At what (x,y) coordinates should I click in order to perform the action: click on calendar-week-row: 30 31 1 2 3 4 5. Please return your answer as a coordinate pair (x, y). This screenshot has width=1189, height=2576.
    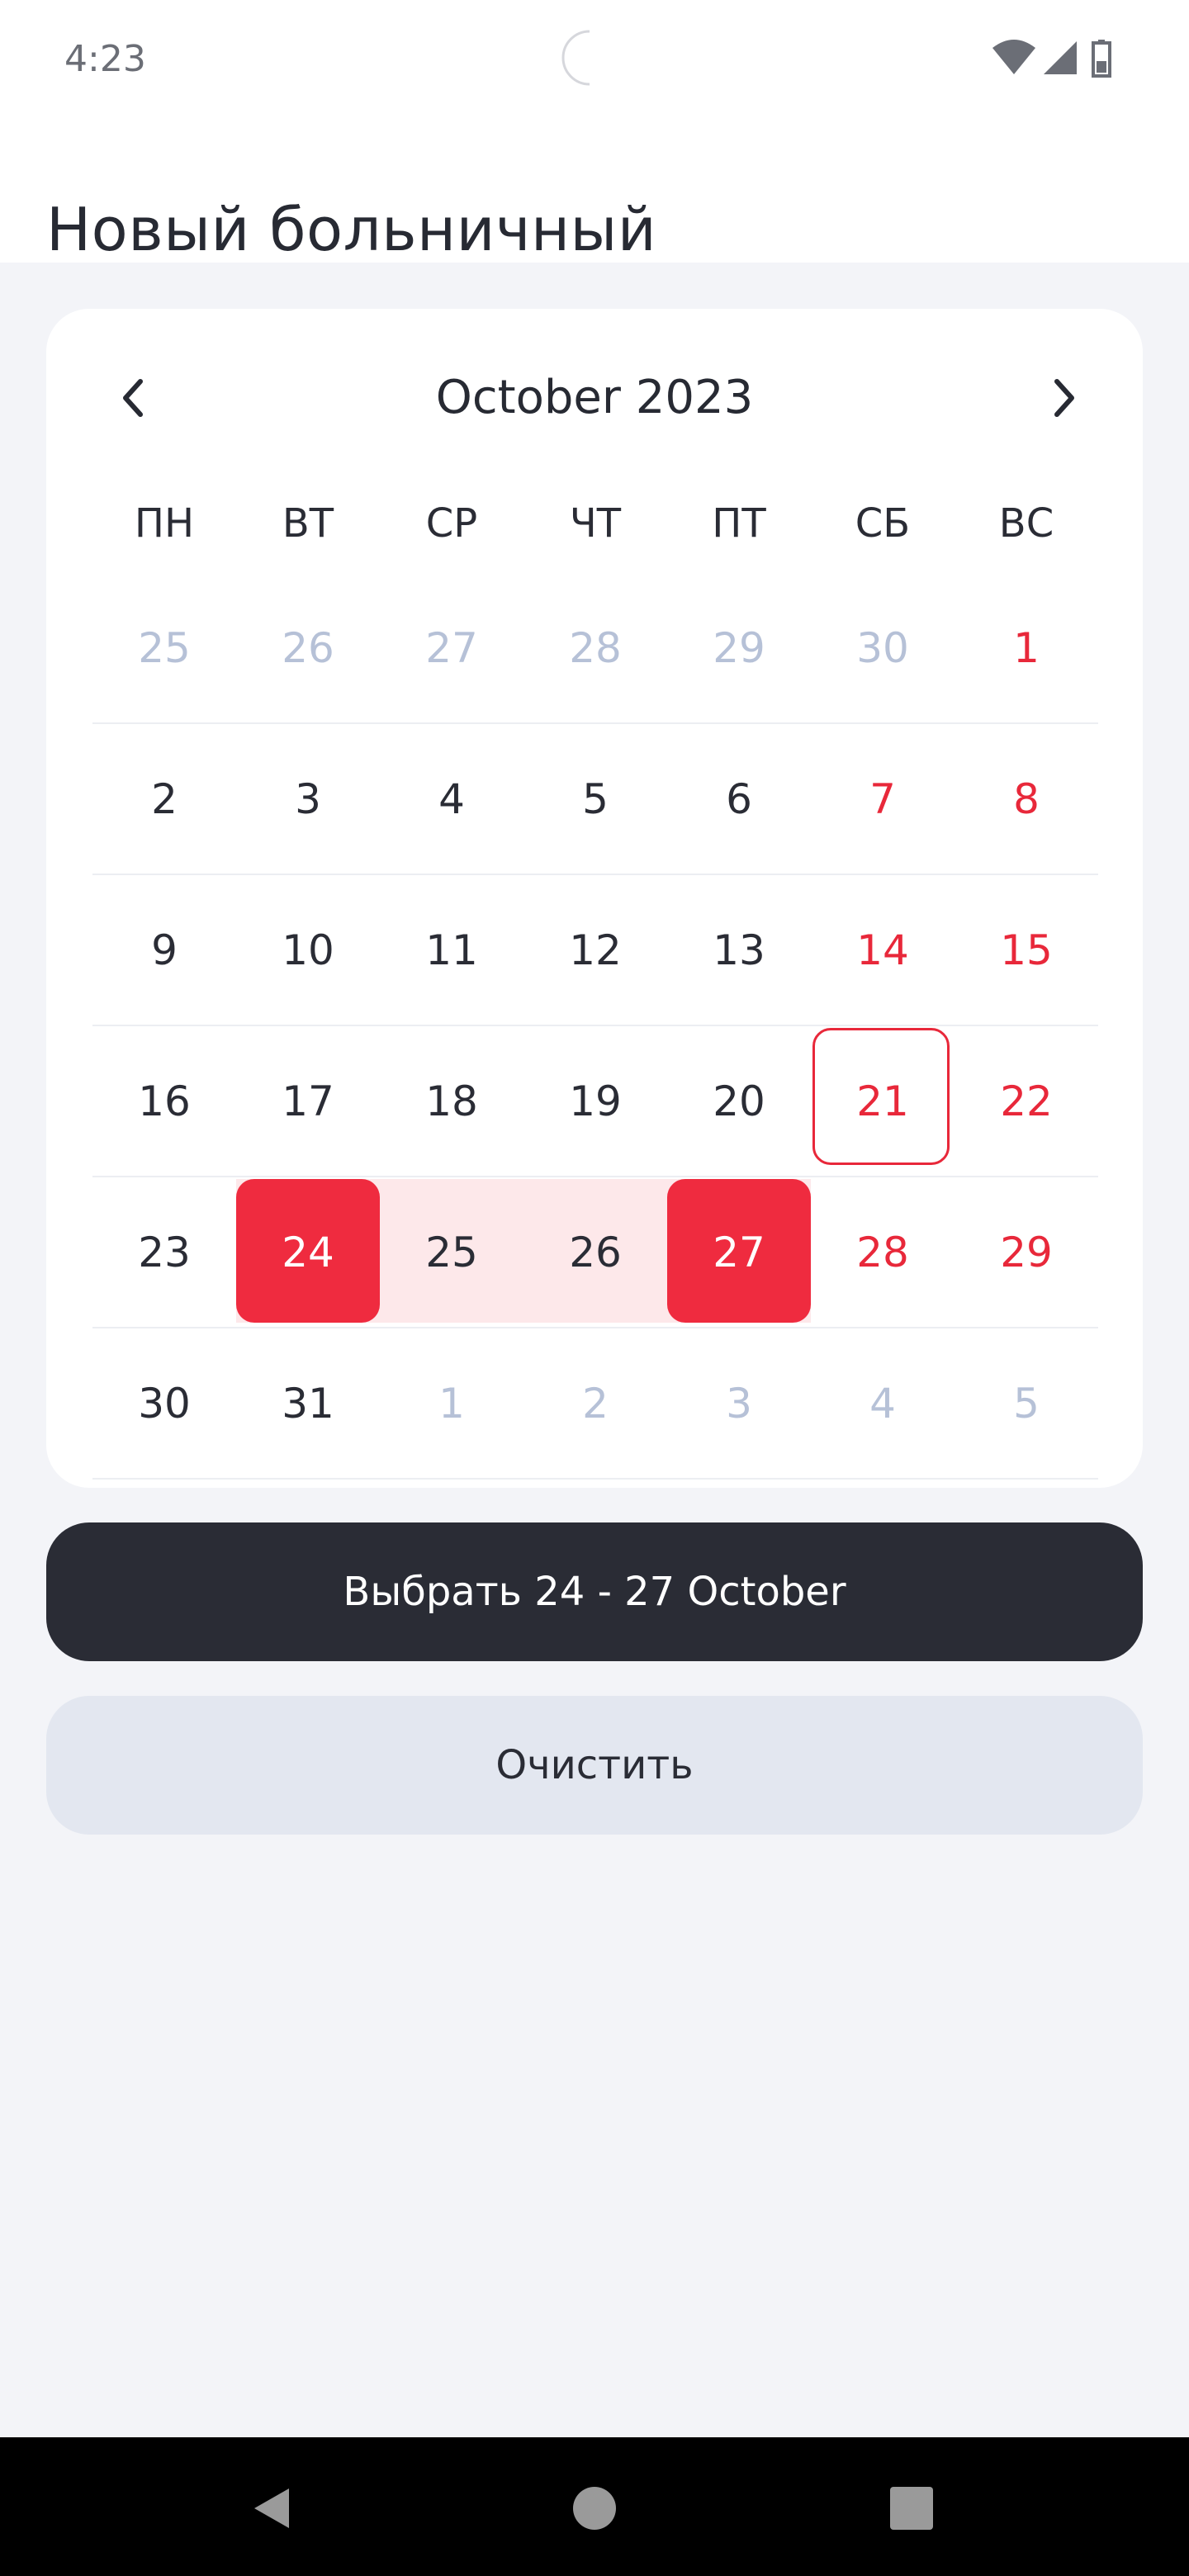
    Looking at the image, I should click on (595, 1404).